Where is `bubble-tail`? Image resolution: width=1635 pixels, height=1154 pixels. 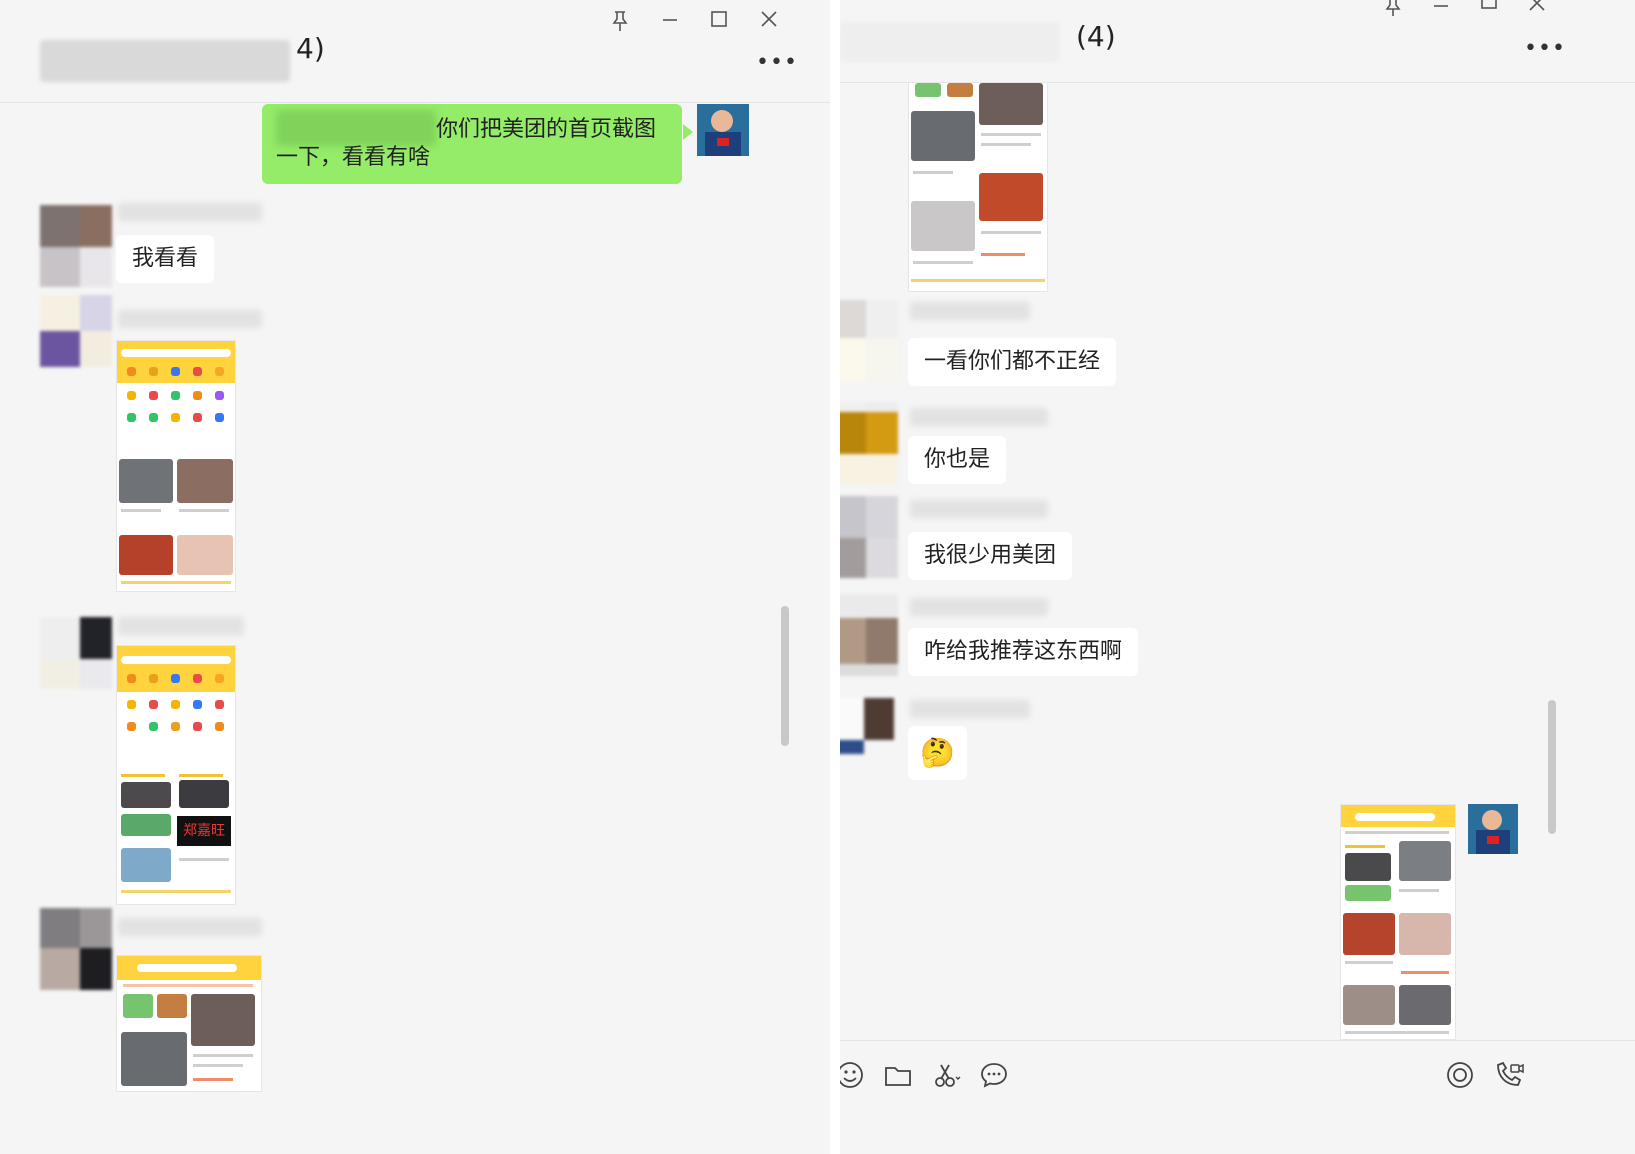
bubble-tail is located at coordinates (688, 132).